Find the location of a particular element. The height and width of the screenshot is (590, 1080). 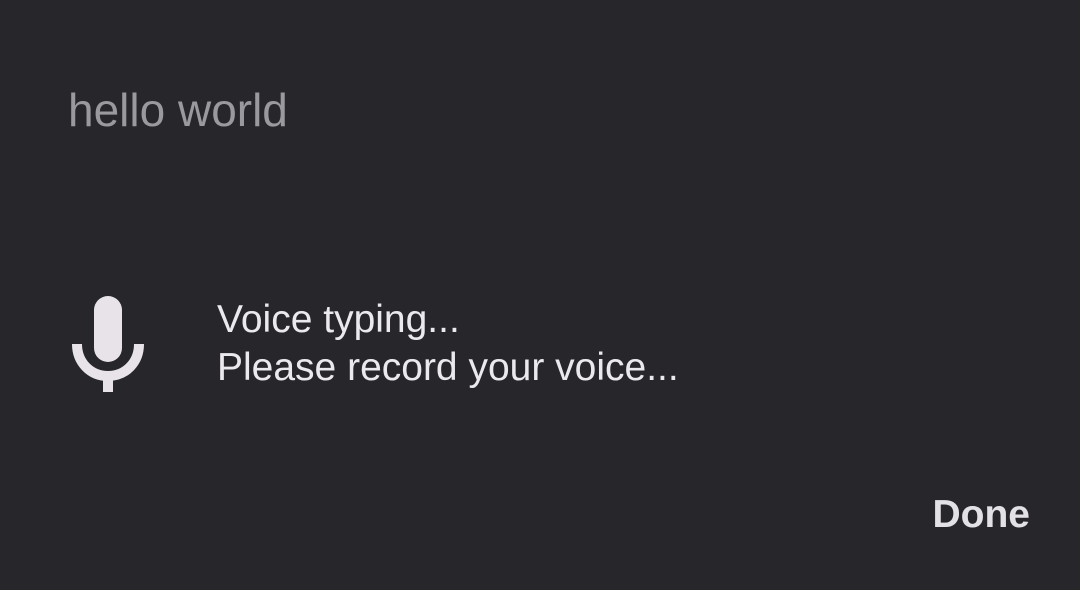

recognized-text-preview: hello world is located at coordinates (178, 110).